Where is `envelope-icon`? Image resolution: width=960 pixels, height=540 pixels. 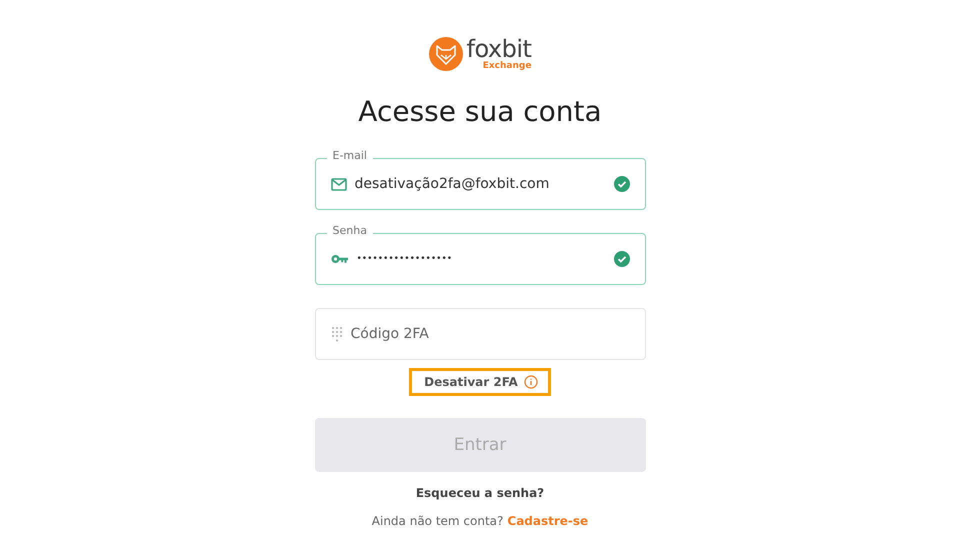
envelope-icon is located at coordinates (338, 184).